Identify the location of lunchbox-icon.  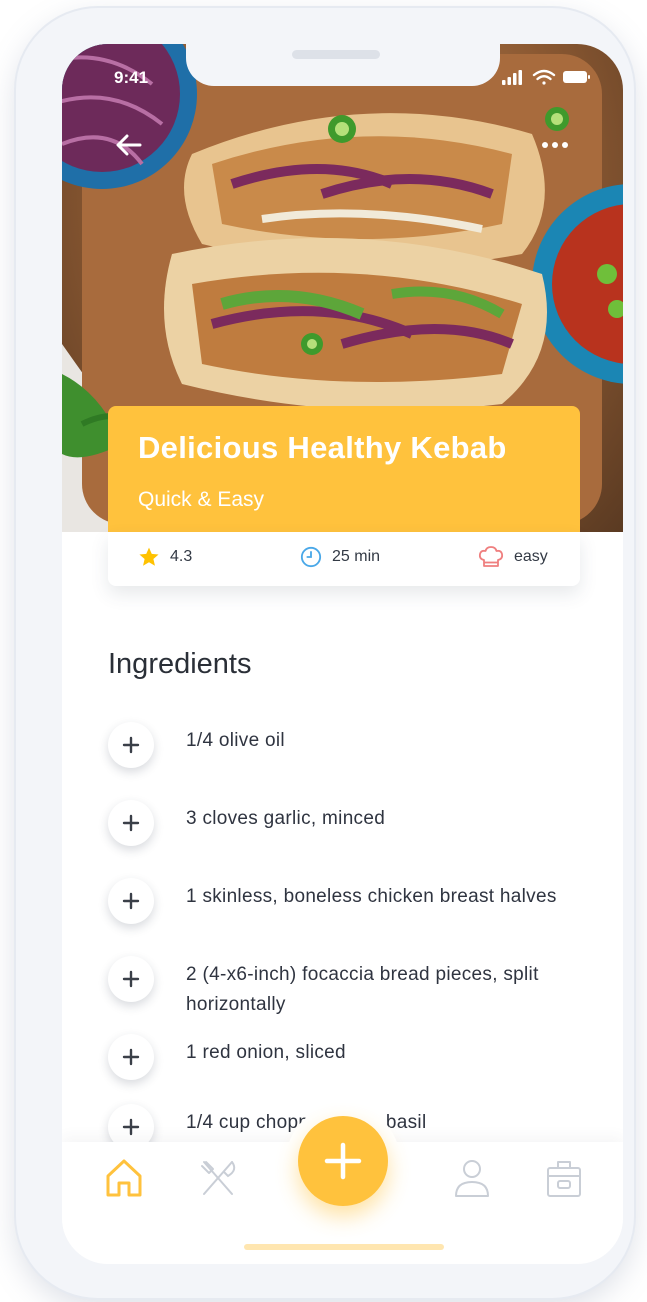
(564, 1179).